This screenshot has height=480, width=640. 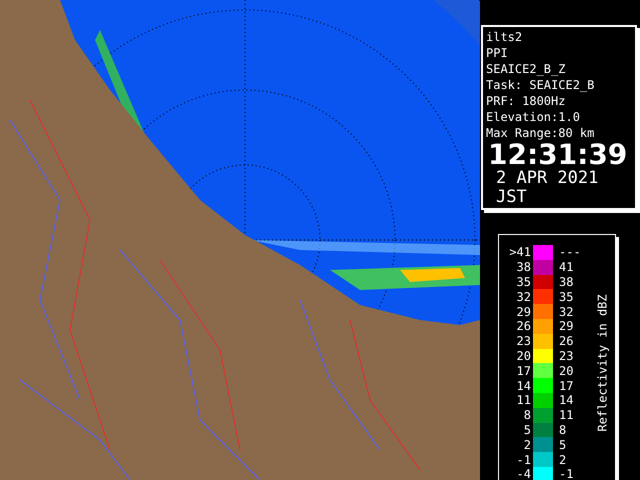 I want to click on legend-low-value: 2, so click(x=527, y=445).